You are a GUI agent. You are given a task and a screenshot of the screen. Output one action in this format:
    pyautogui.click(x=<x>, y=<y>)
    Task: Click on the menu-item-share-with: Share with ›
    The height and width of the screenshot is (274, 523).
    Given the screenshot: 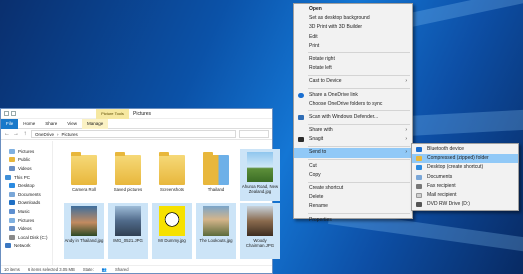 What is the action you would take?
    pyautogui.click(x=353, y=130)
    